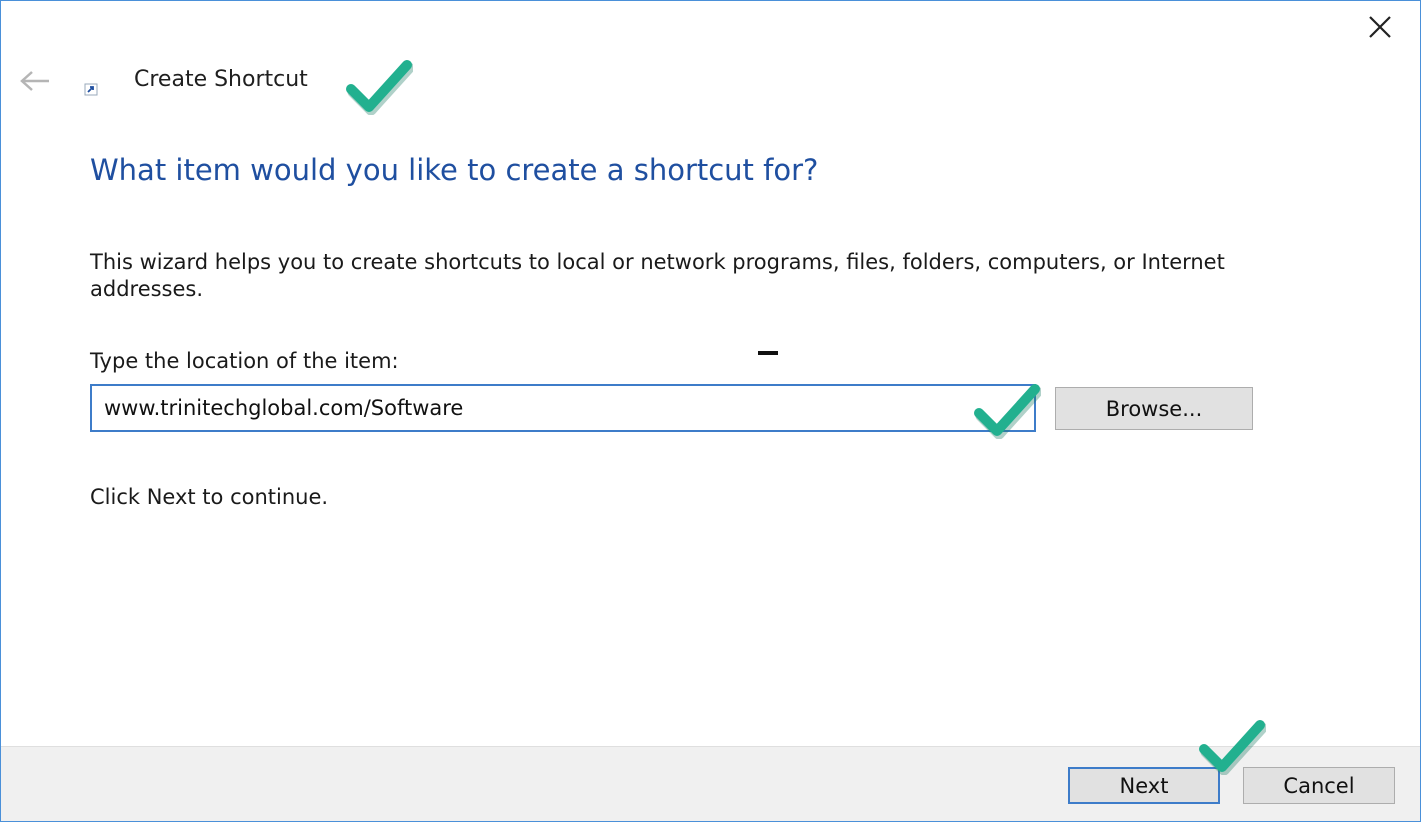  I want to click on cancel-button: Cancel, so click(1319, 785).